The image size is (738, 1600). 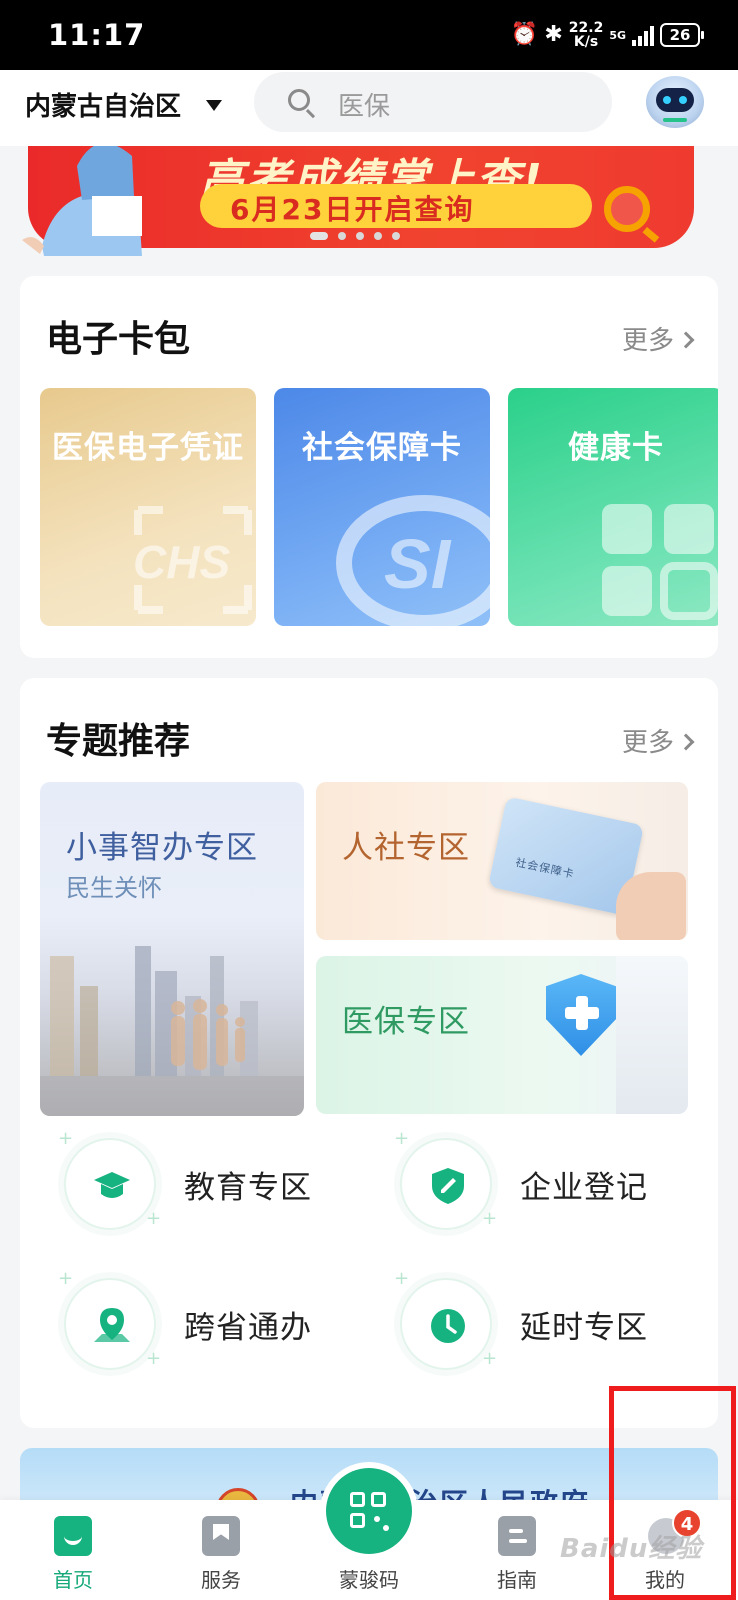 What do you see at coordinates (651, 906) in the screenshot?
I see `hand-illustration` at bounding box center [651, 906].